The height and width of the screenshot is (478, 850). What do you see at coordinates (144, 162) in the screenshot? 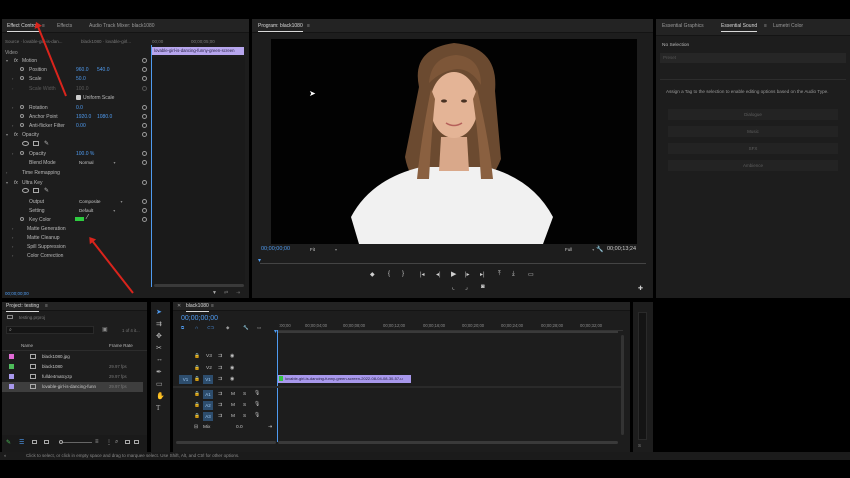
I see `blend-reset-icon` at bounding box center [144, 162].